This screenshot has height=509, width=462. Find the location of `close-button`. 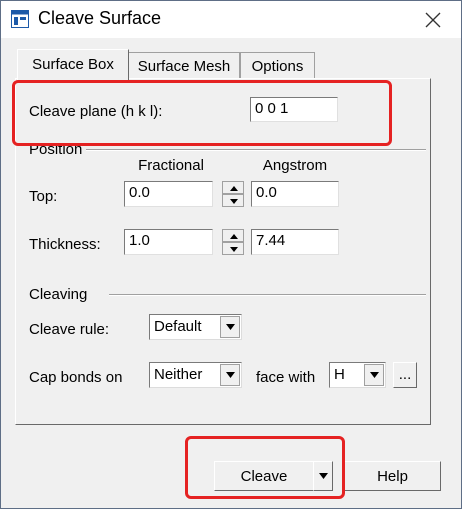

close-button is located at coordinates (433, 19).